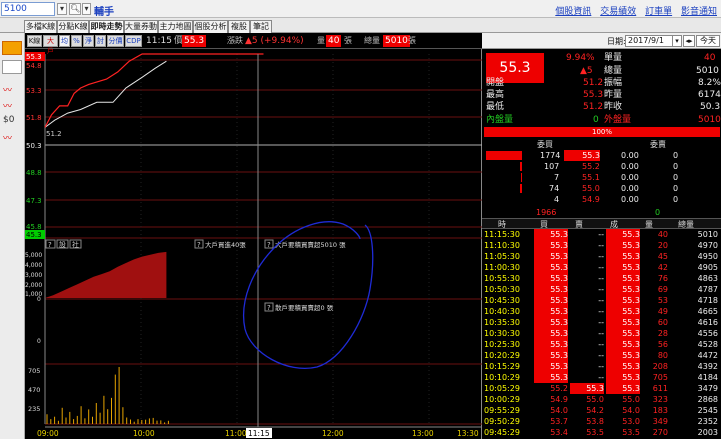  What do you see at coordinates (239, 26) in the screenshot?
I see `tab-compound: 複股` at bounding box center [239, 26].